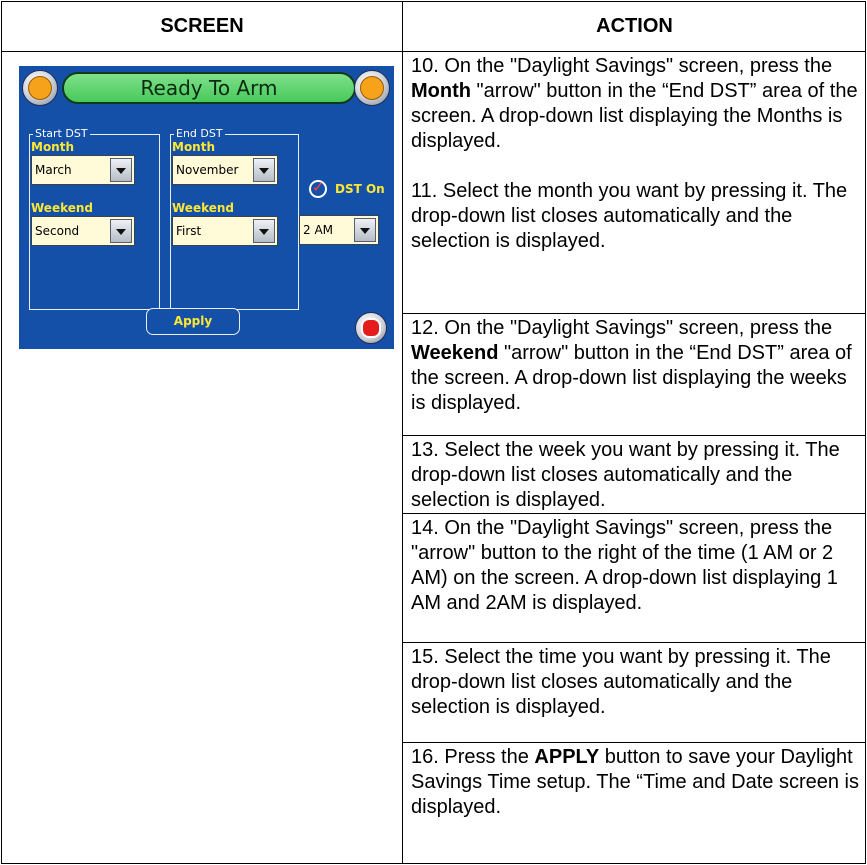 This screenshot has height=865, width=867. I want to click on step-text: 16. Press the, so click(473, 757).